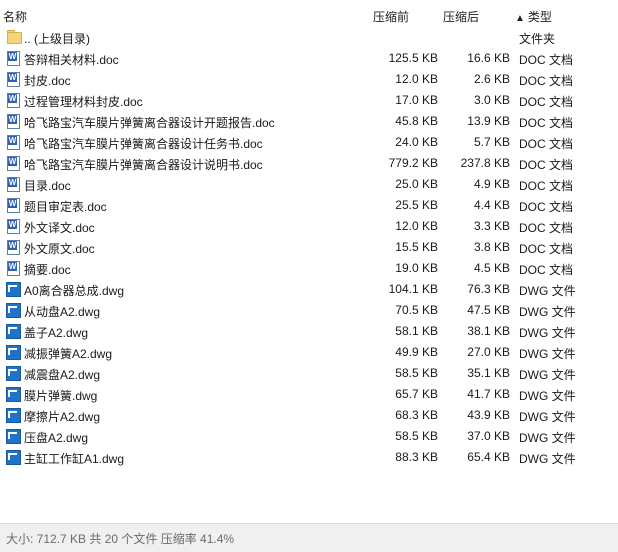  I want to click on file-size-before: 68.3 KB, so click(416, 415).